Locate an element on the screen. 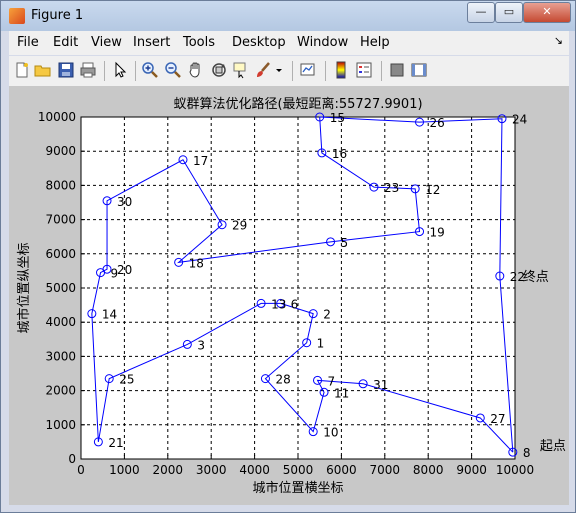  link-plot-icon is located at coordinates (308, 70).